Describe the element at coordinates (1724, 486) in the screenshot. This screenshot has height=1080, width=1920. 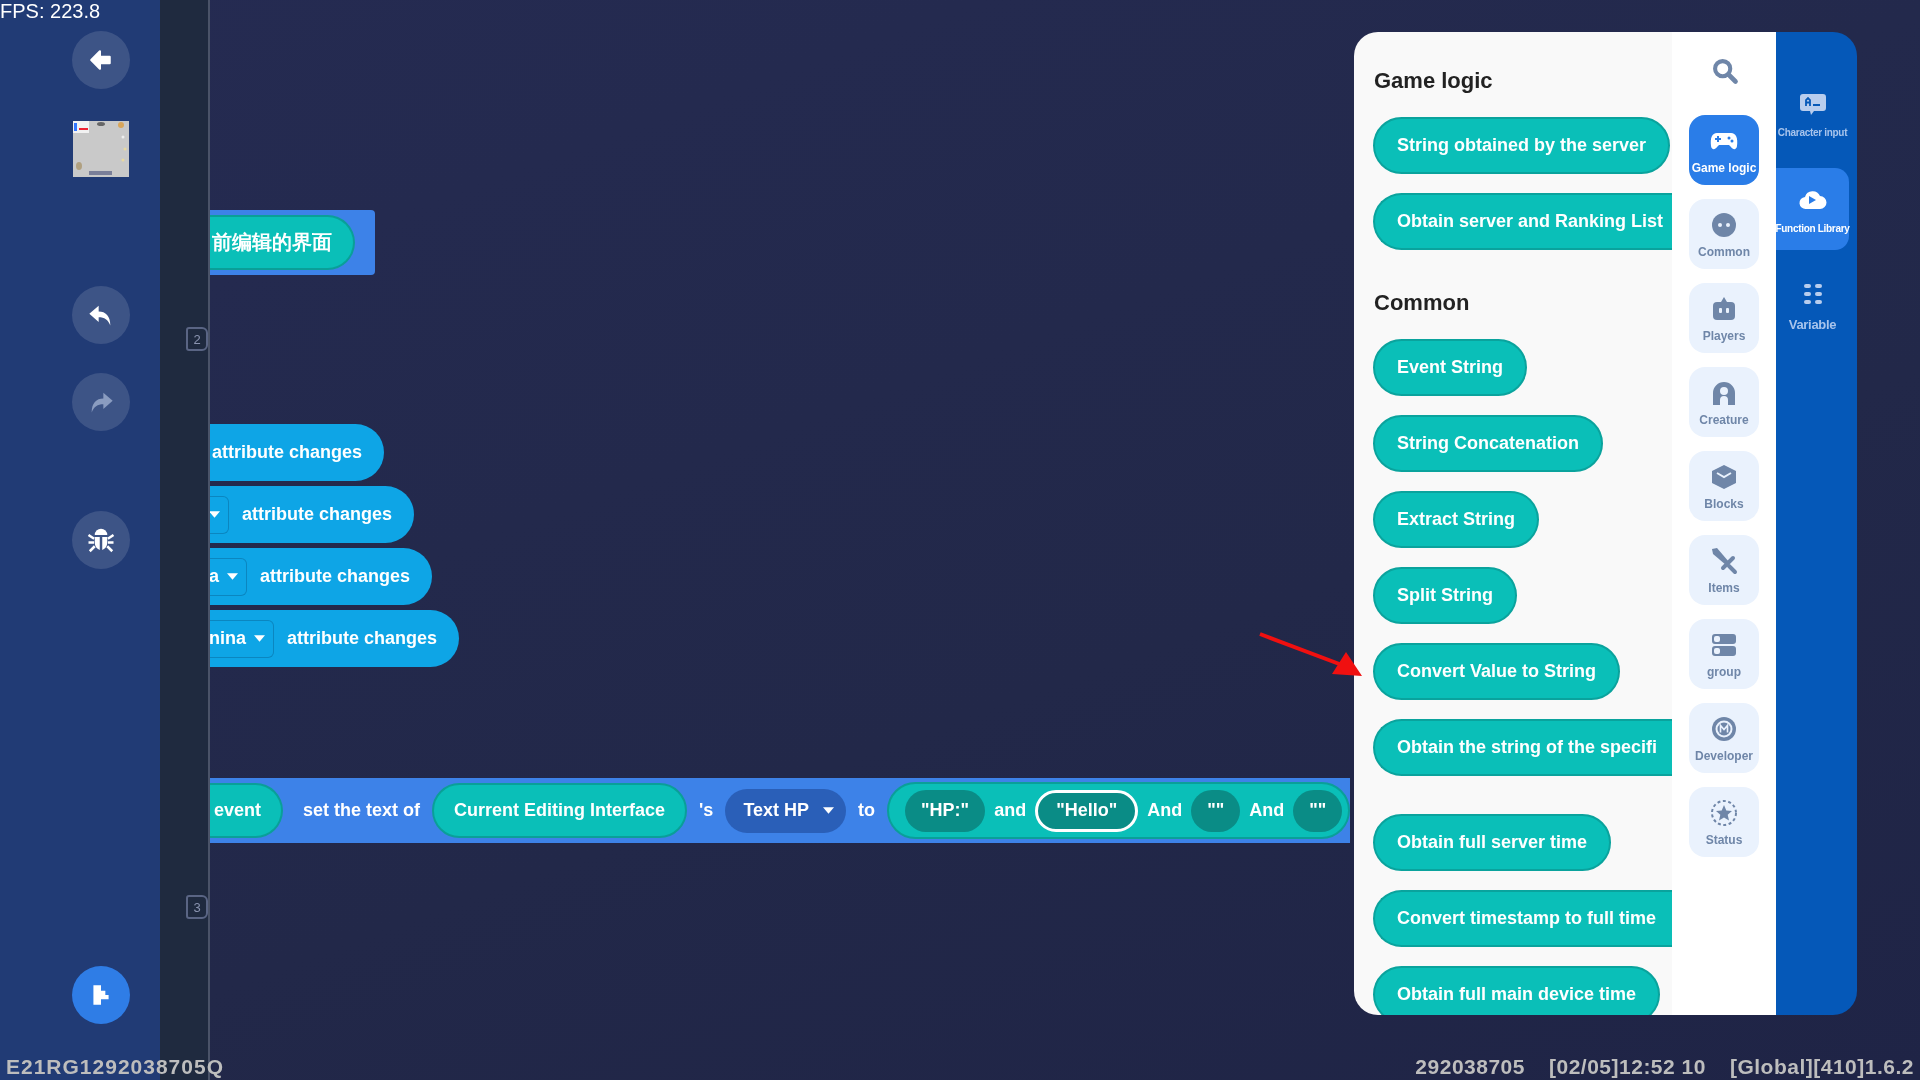
I see `category-tab: Blocks` at that location.